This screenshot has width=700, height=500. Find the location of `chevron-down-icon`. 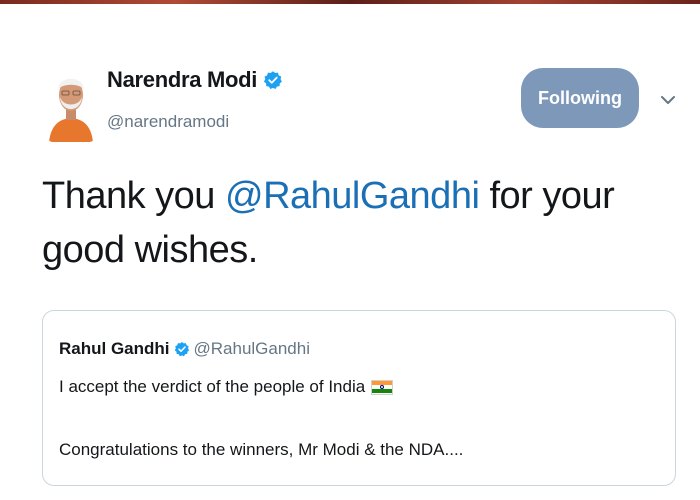

chevron-down-icon is located at coordinates (668, 99).